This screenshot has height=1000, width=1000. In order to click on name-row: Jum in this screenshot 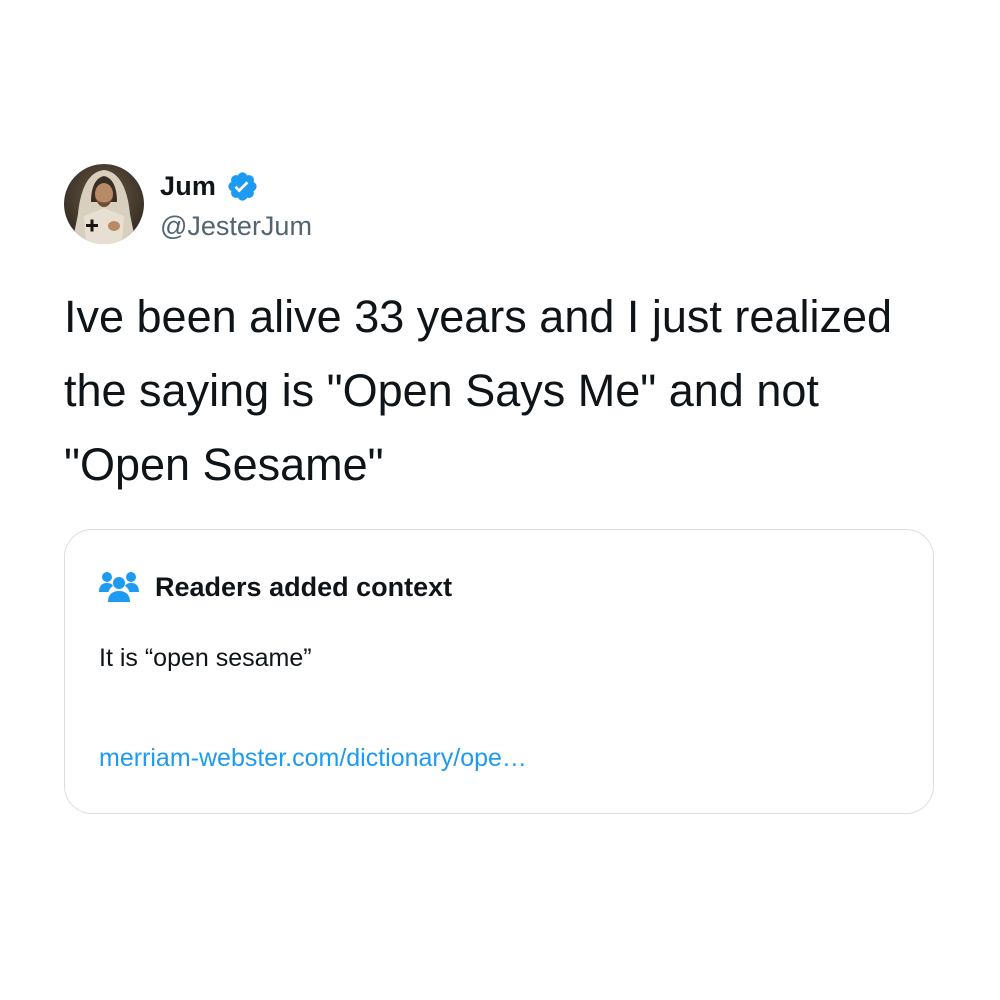, I will do `click(236, 187)`.